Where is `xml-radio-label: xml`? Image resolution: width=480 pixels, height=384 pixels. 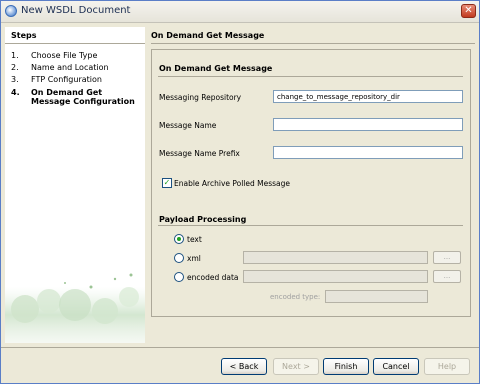 xml-radio-label: xml is located at coordinates (194, 258).